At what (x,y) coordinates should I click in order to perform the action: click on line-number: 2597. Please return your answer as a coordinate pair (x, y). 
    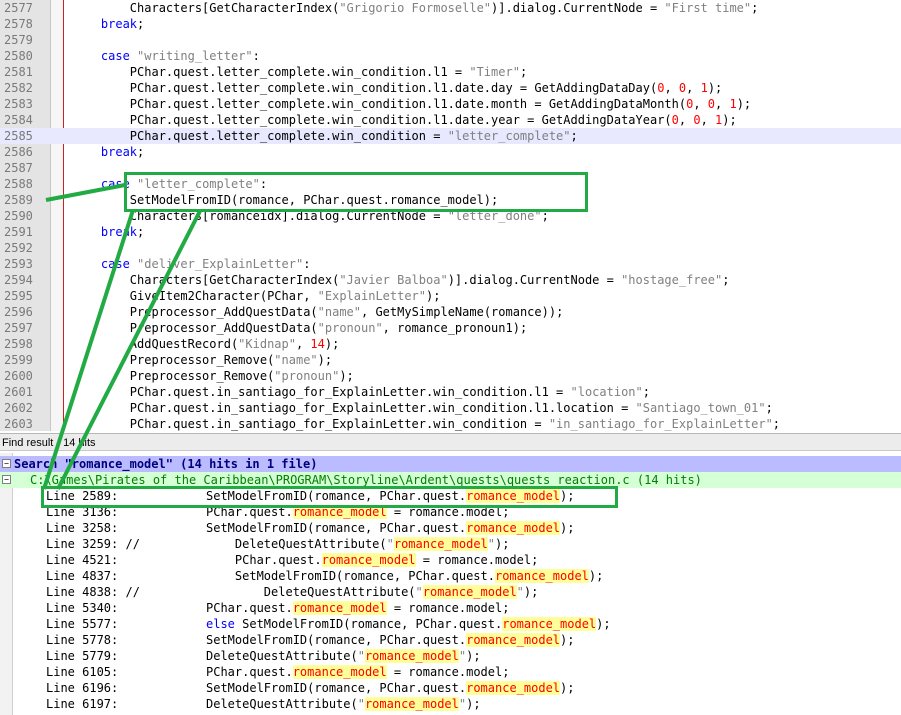
    Looking at the image, I should click on (18, 328).